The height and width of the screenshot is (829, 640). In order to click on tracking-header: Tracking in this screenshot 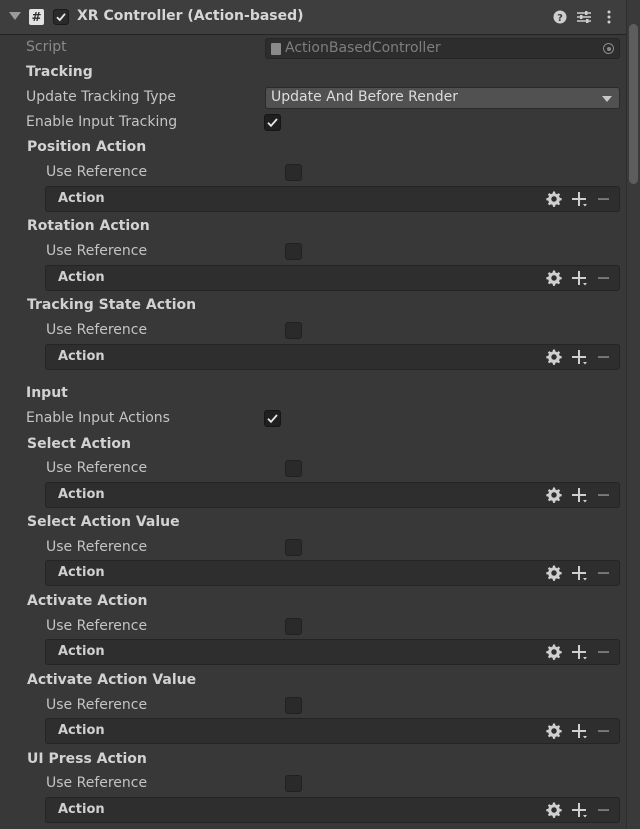, I will do `click(313, 73)`.